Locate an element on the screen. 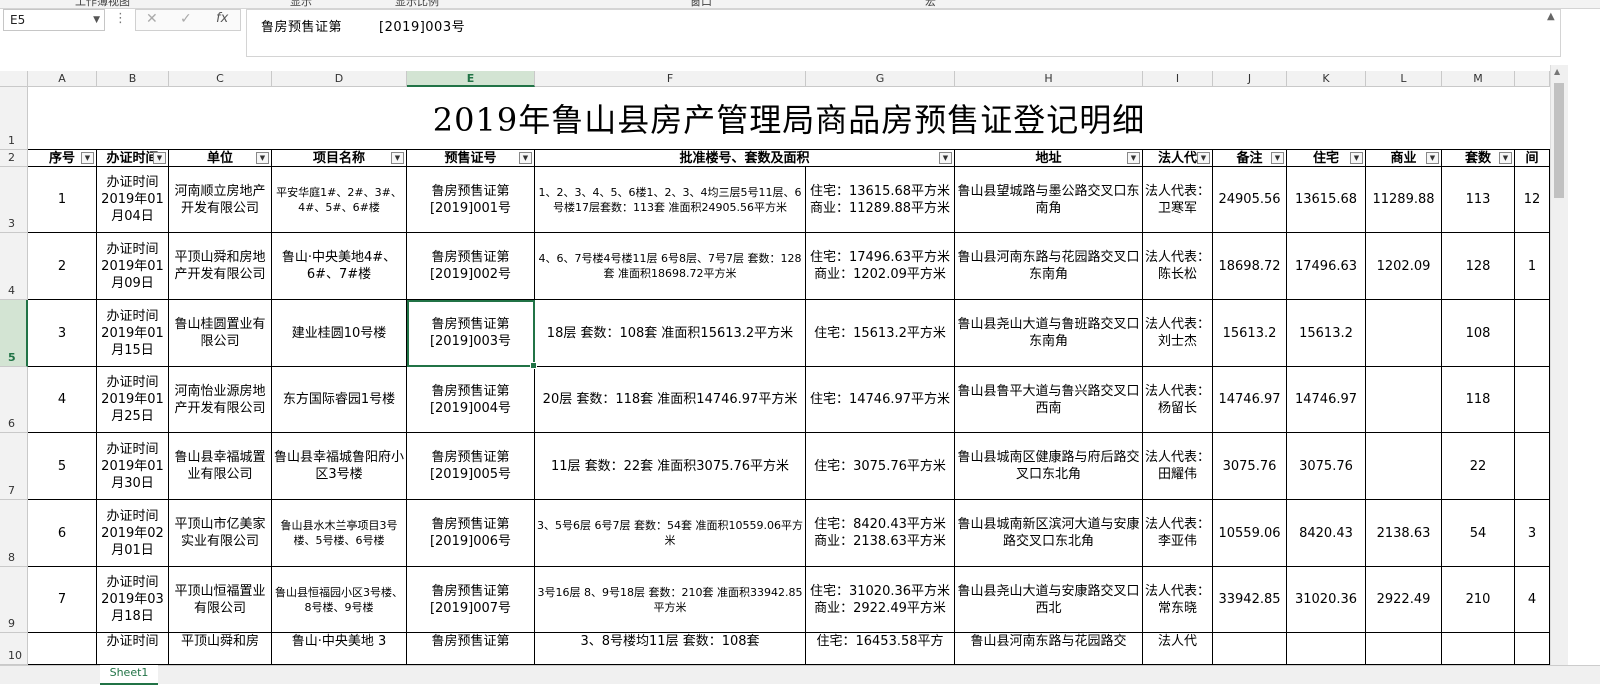 The image size is (1600, 685). data-cell-residential: 14746.97 is located at coordinates (1326, 400).